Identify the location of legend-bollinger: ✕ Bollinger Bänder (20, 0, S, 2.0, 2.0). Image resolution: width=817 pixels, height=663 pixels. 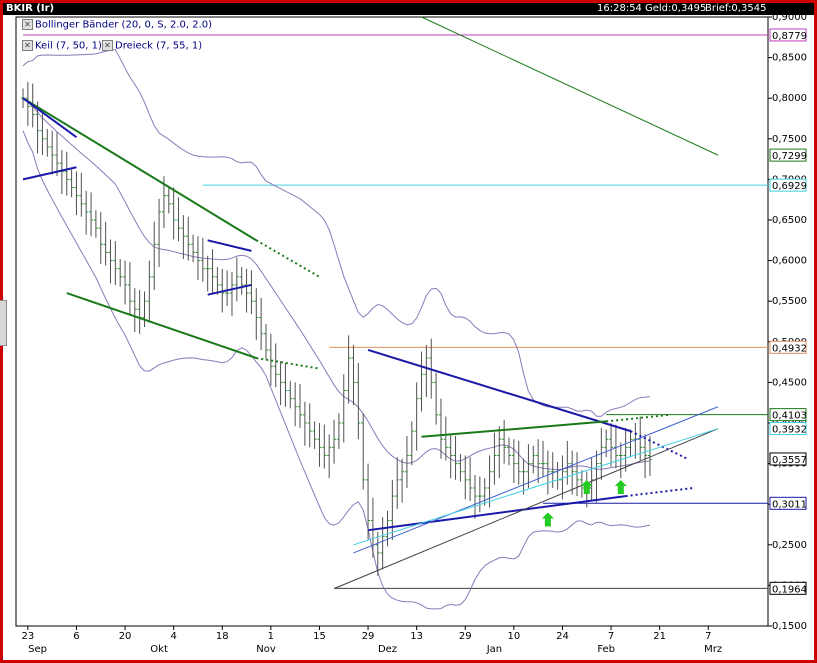
(117, 25).